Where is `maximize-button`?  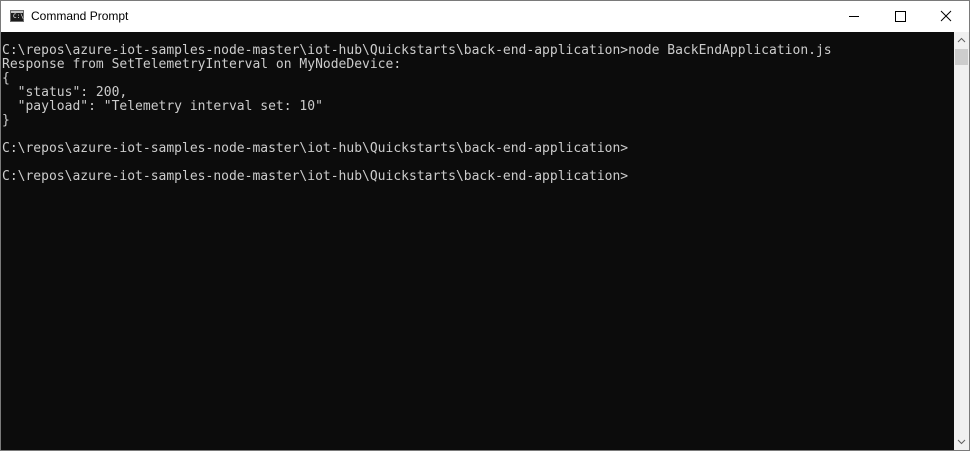
maximize-button is located at coordinates (900, 16).